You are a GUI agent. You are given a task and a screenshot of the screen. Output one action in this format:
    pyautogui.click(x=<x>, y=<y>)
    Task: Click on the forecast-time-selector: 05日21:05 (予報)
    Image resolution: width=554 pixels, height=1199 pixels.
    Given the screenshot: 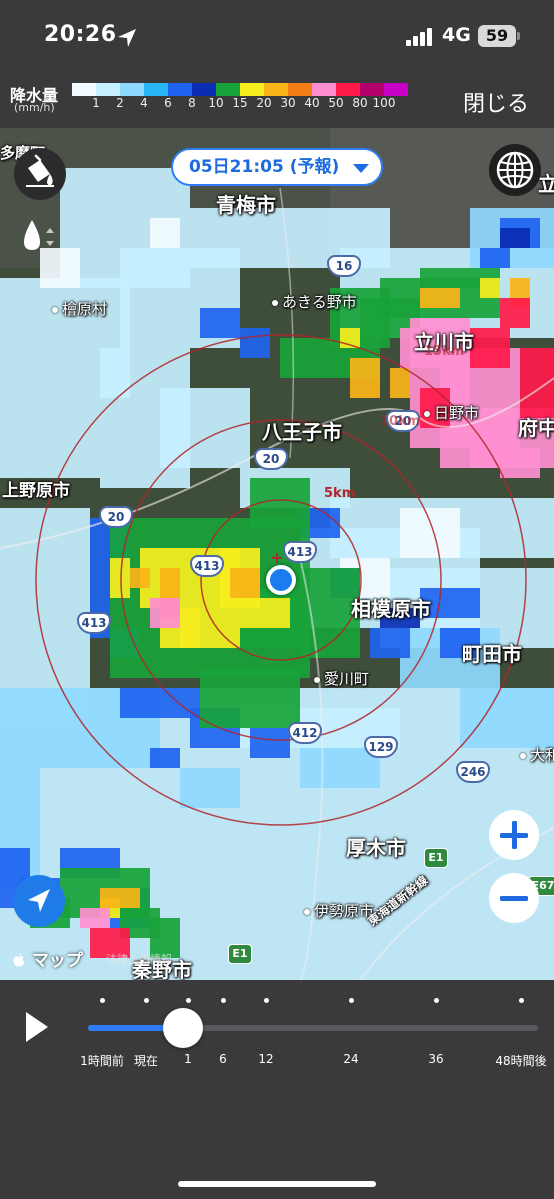 What is the action you would take?
    pyautogui.click(x=277, y=167)
    